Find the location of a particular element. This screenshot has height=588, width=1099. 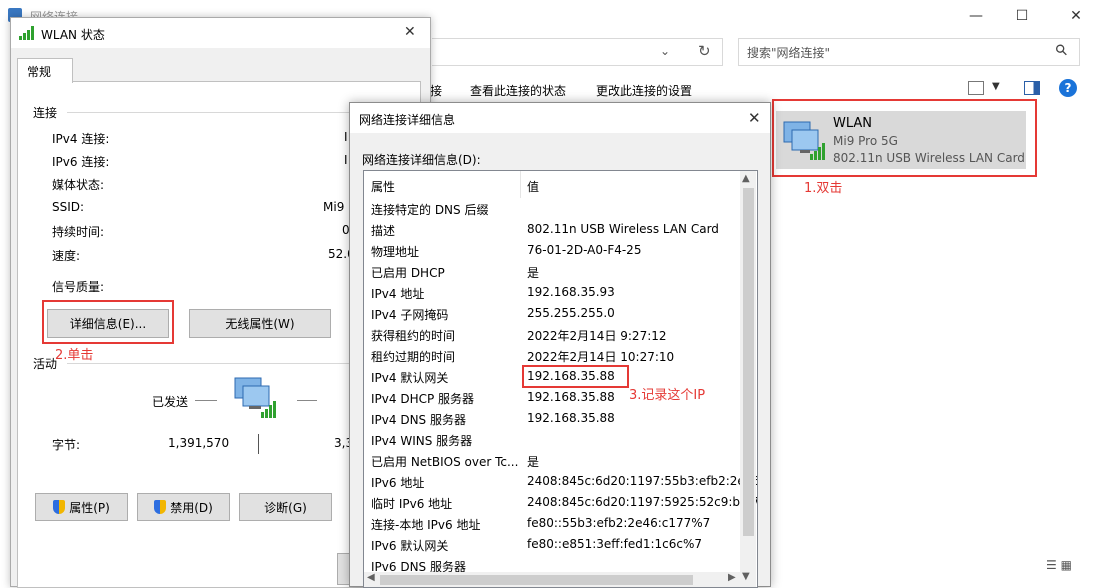

row-value: 76-01-2D-A0-F4-25 is located at coordinates (584, 250).